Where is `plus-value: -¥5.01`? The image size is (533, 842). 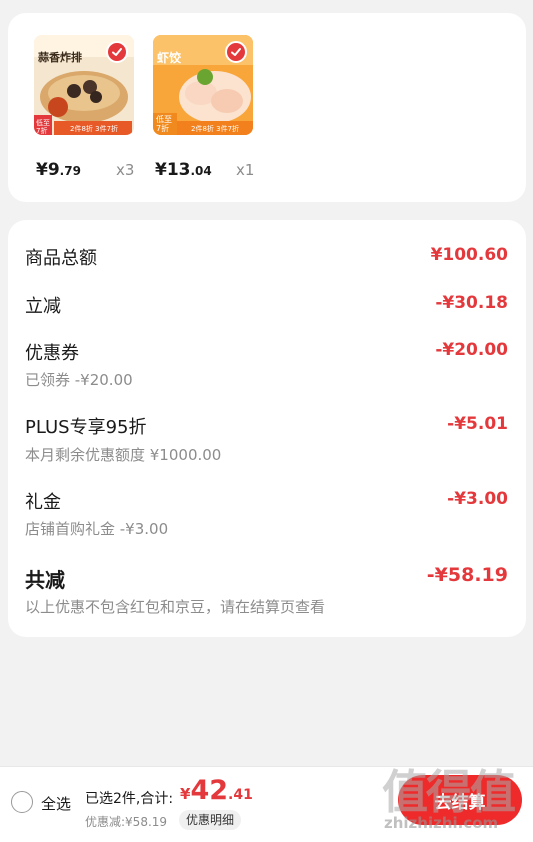 plus-value: -¥5.01 is located at coordinates (477, 424).